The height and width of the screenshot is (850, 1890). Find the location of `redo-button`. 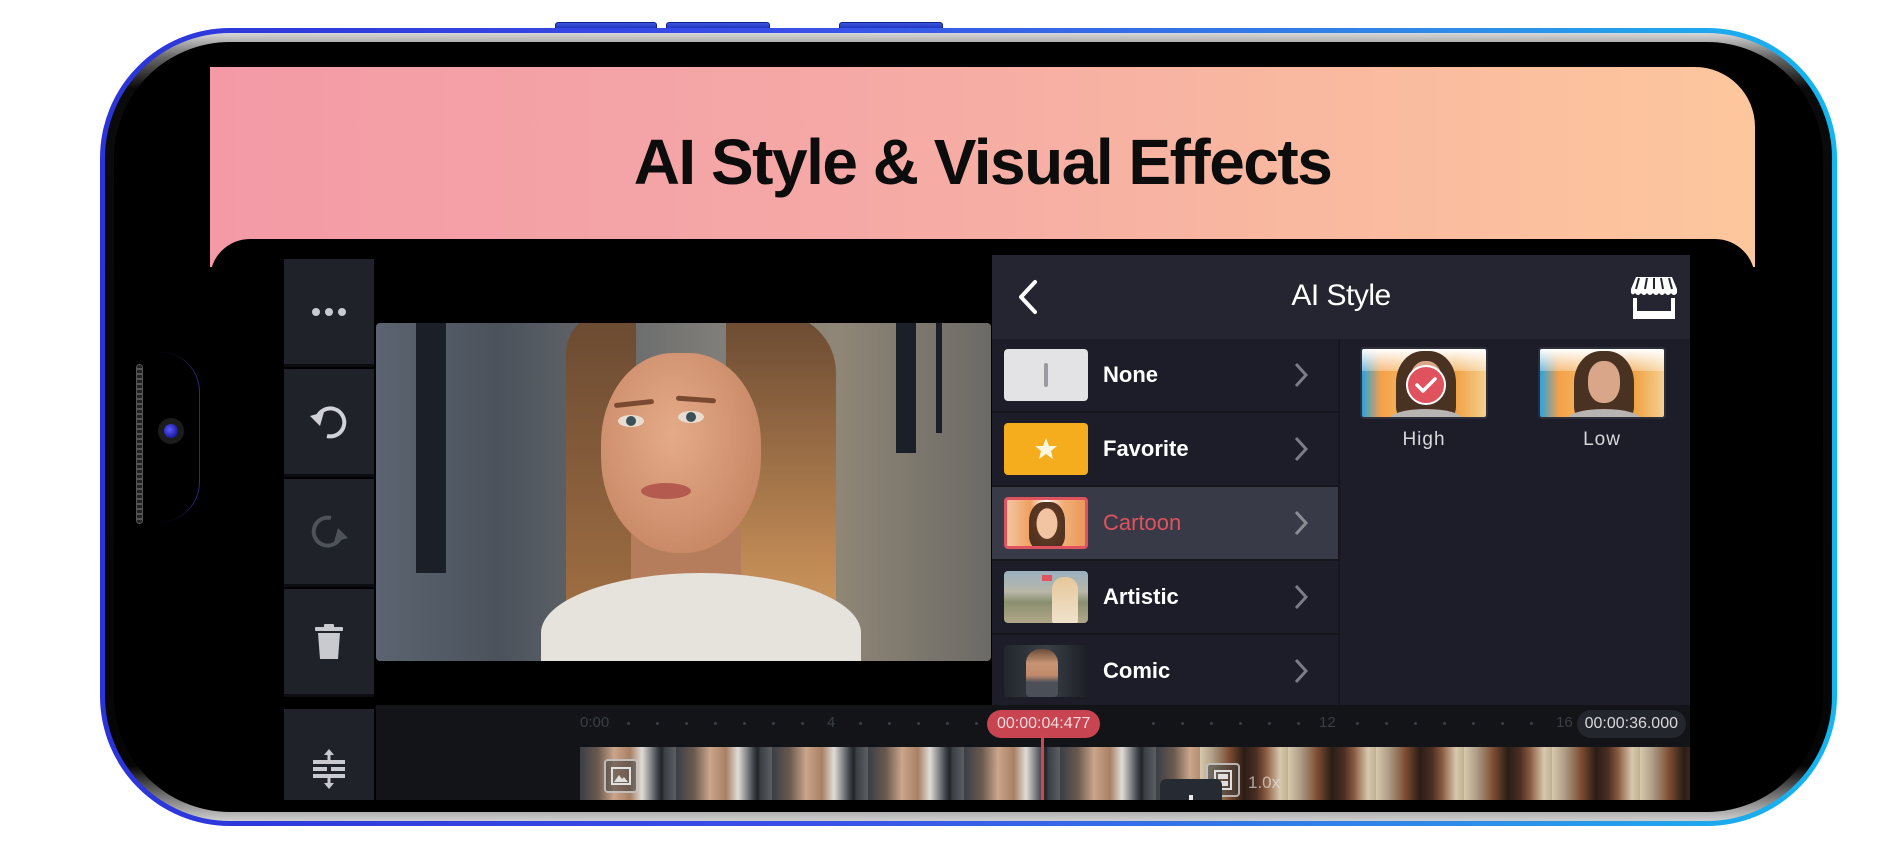

redo-button is located at coordinates (329, 533).